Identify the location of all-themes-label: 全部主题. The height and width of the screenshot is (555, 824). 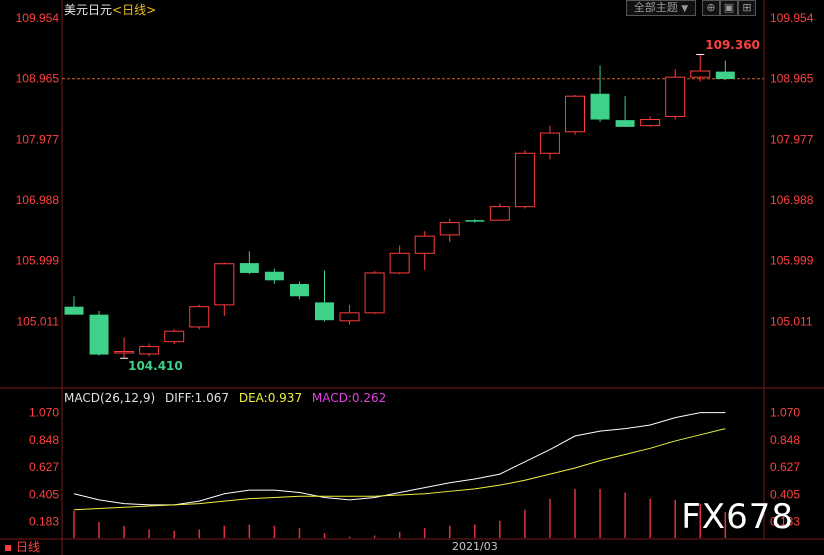
(655, 7).